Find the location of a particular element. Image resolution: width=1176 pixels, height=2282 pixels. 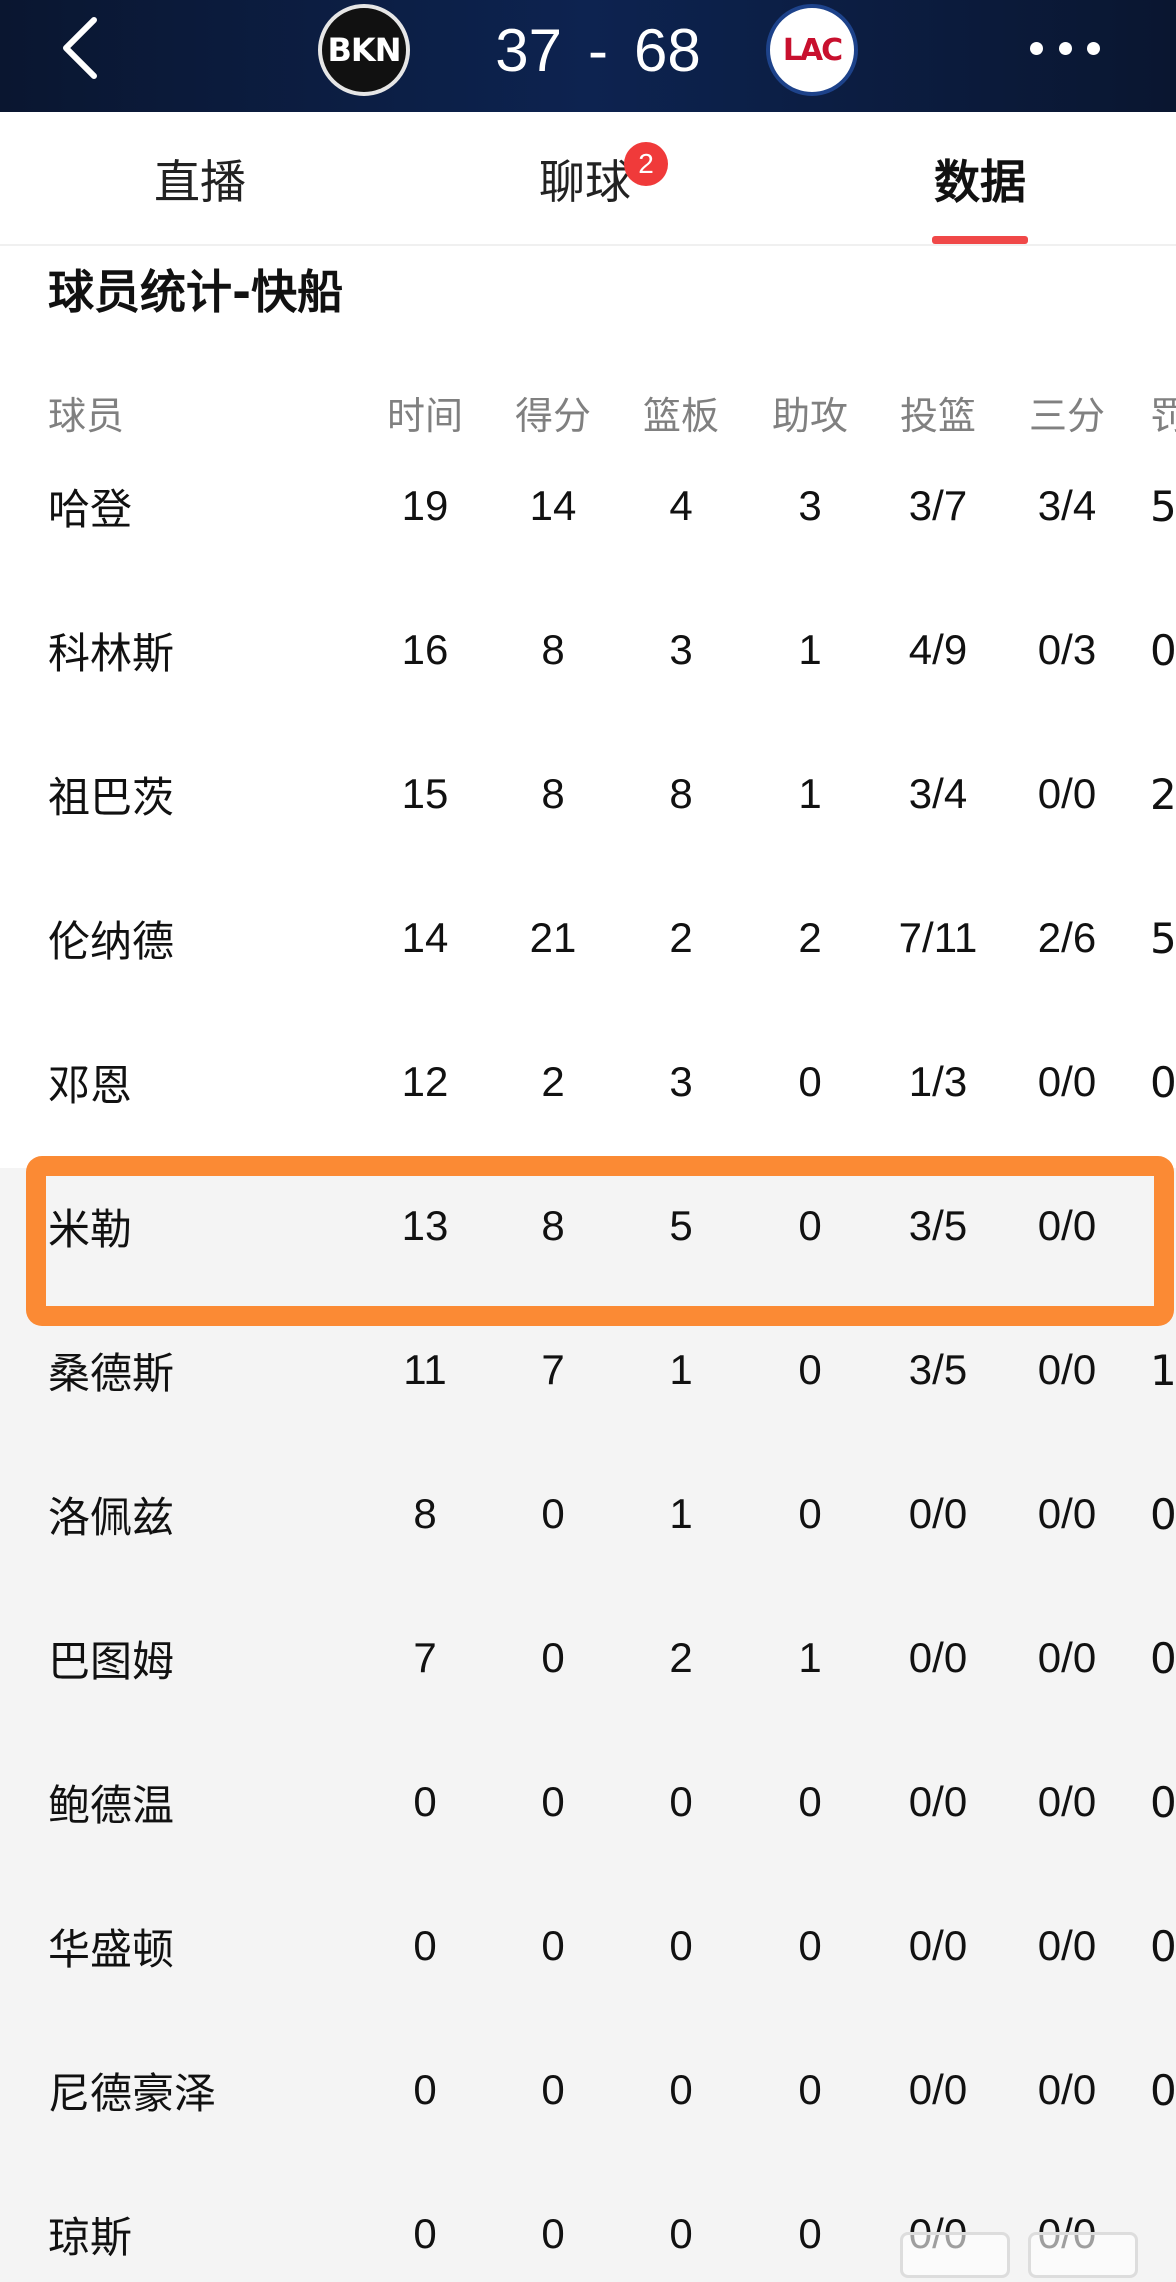

three-pointers-cell: 3/4 is located at coordinates (1067, 505).